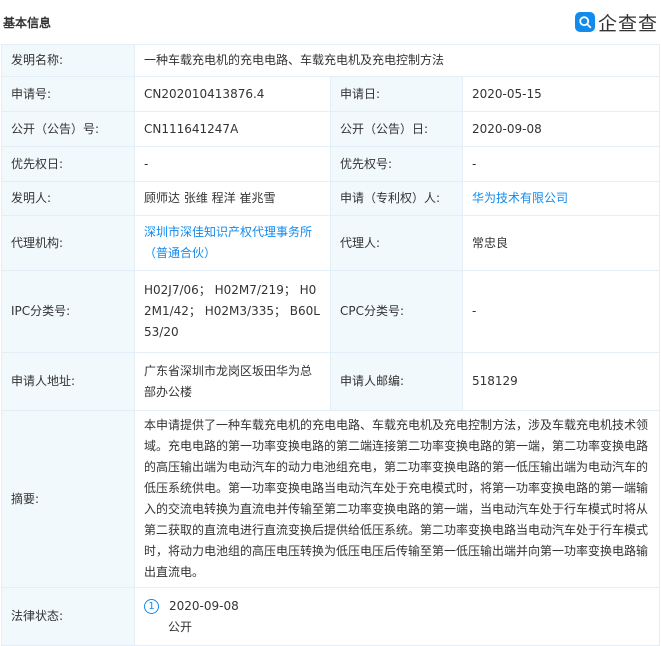  Describe the element at coordinates (561, 311) in the screenshot. I see `cpc-value: -` at that location.